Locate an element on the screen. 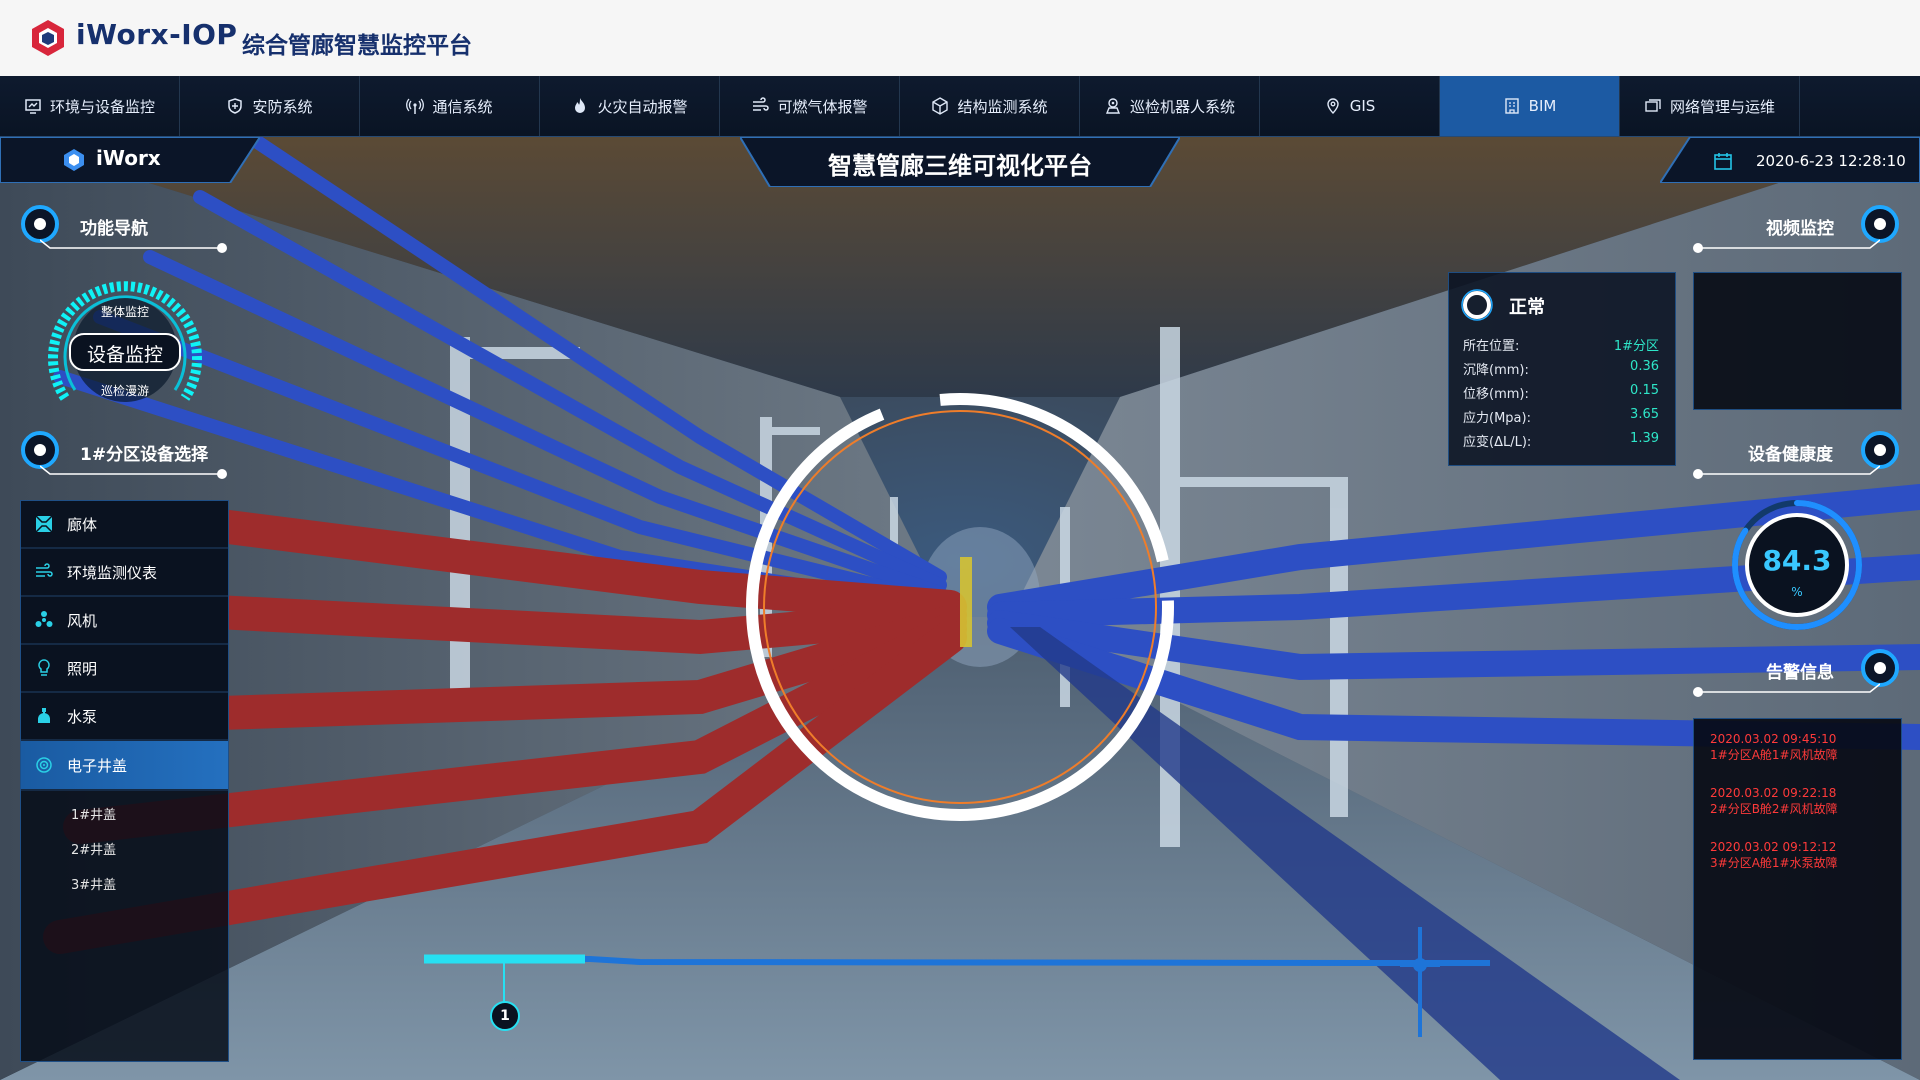 The height and width of the screenshot is (1080, 1920). nav-network-ops: 网络管理与运维 is located at coordinates (1710, 106).